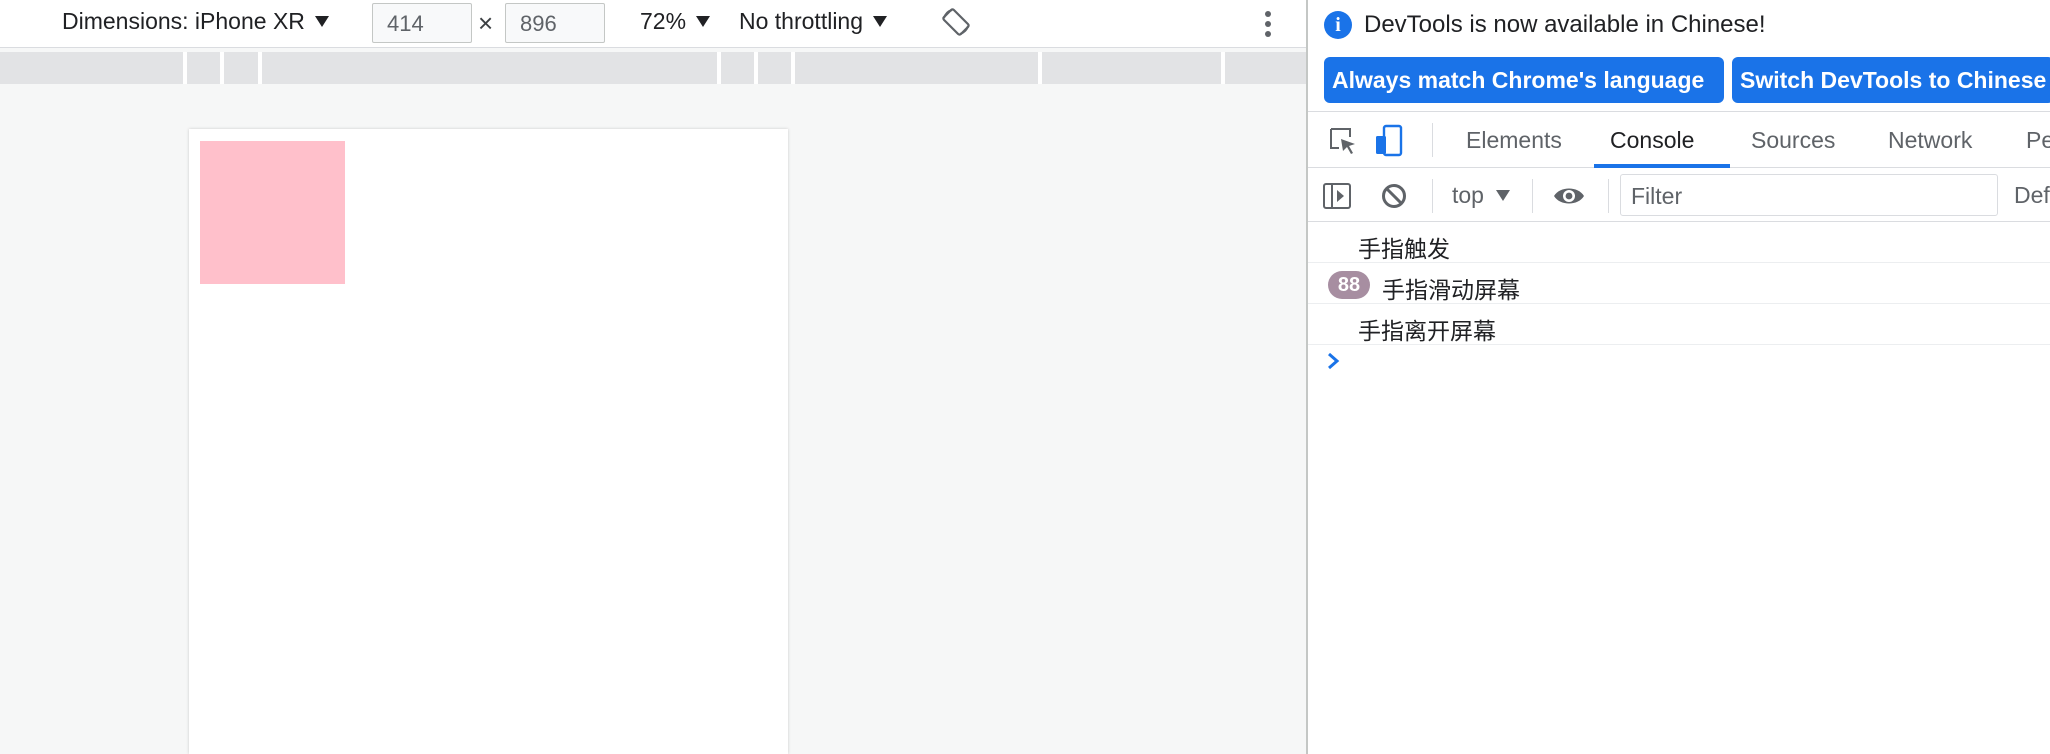 This screenshot has width=2050, height=754. I want to click on tab-elements: Elements, so click(1514, 140).